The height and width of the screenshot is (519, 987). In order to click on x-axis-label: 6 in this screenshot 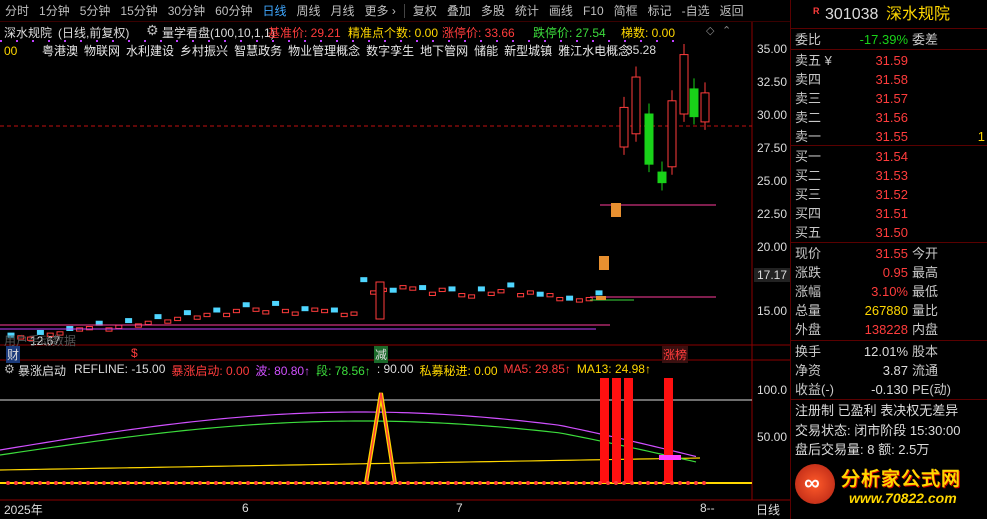, I will do `click(245, 508)`.